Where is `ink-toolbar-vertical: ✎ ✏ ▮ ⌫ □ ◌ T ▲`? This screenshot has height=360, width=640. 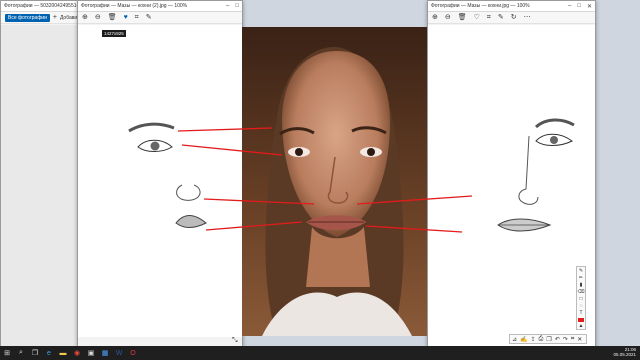
ink-toolbar-vertical: ✎ ✏ ▮ ⌫ □ ◌ T ▲ is located at coordinates (581, 298).